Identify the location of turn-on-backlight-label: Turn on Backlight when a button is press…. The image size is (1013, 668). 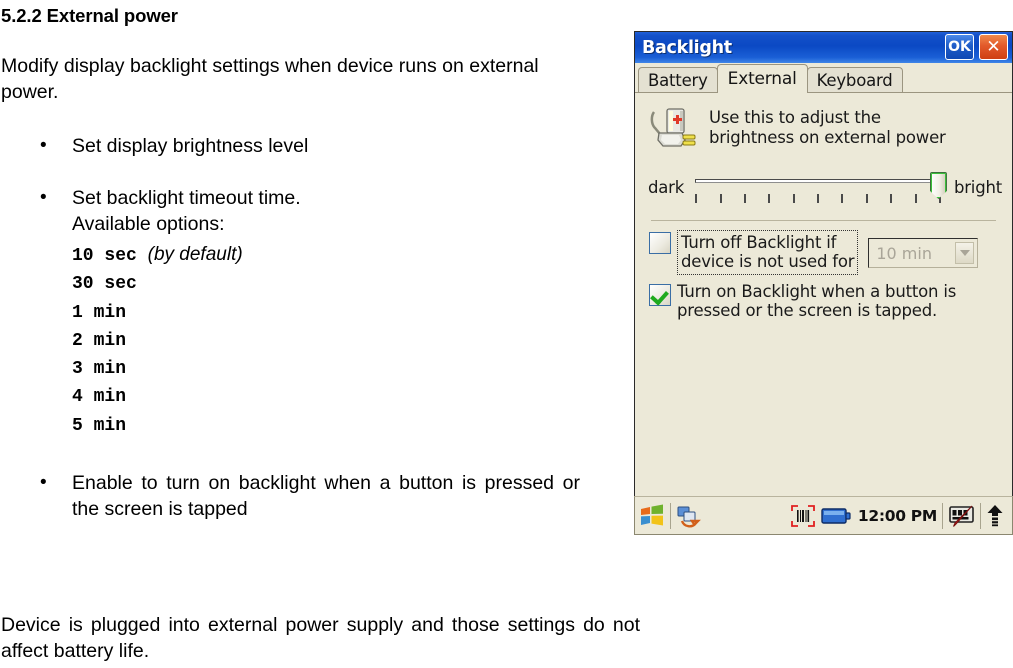
(816, 301).